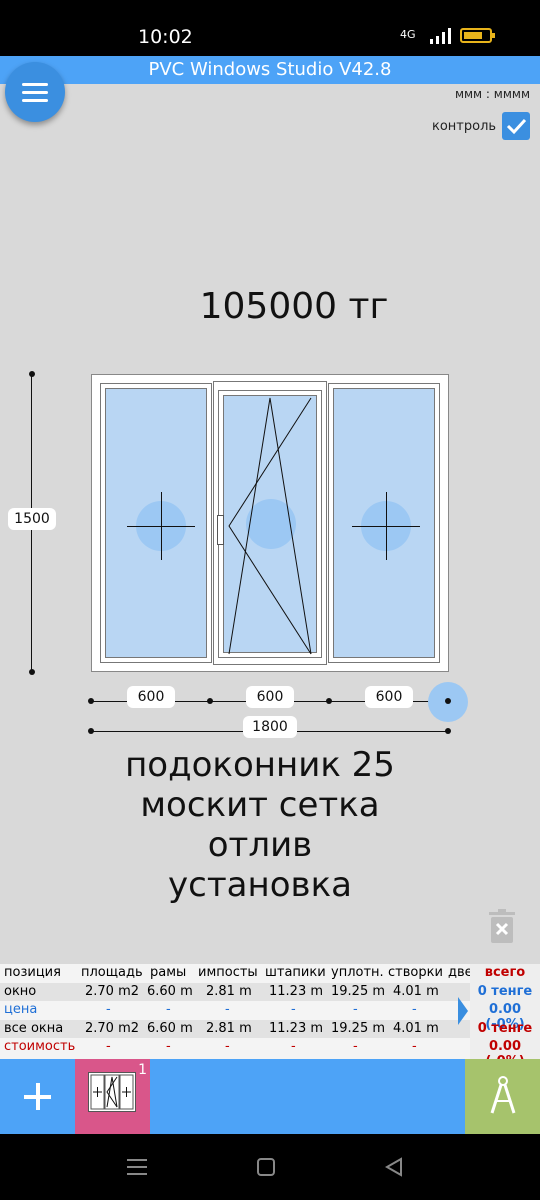 Image resolution: width=540 pixels, height=1200 pixels. Describe the element at coordinates (270, 697) in the screenshot. I see `section-label-2: 600` at that location.